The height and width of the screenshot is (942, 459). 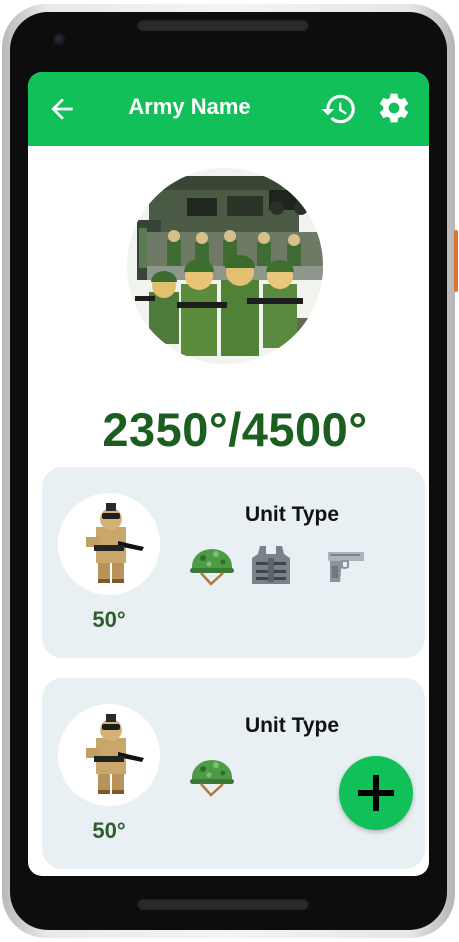 What do you see at coordinates (223, 25) in the screenshot?
I see `top-speaker` at bounding box center [223, 25].